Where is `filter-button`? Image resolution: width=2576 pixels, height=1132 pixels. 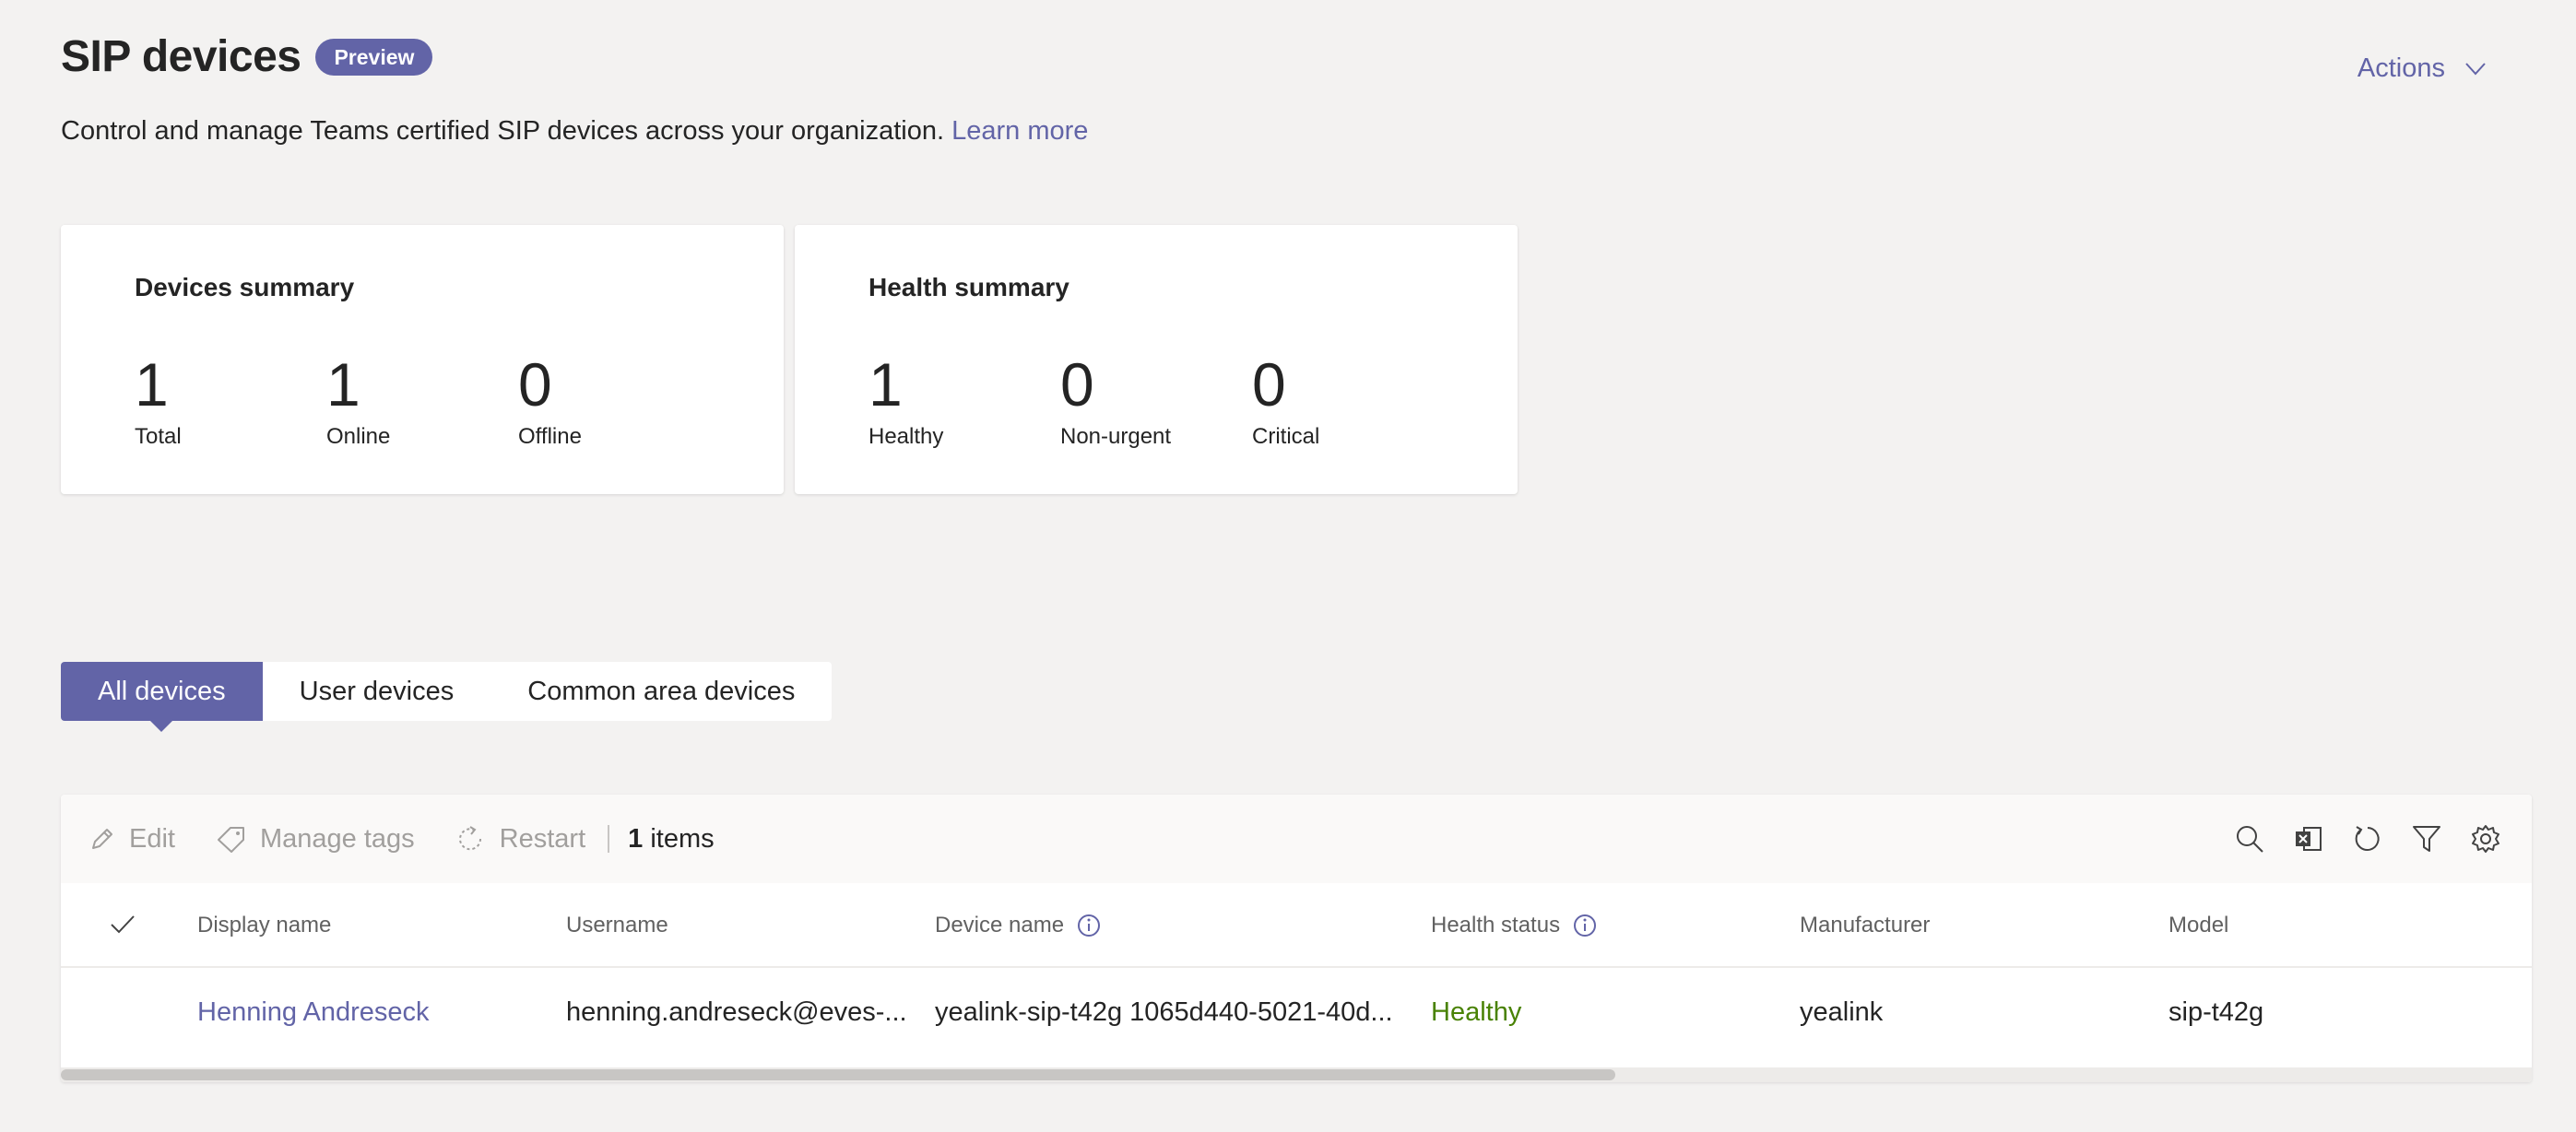 filter-button is located at coordinates (2426, 838).